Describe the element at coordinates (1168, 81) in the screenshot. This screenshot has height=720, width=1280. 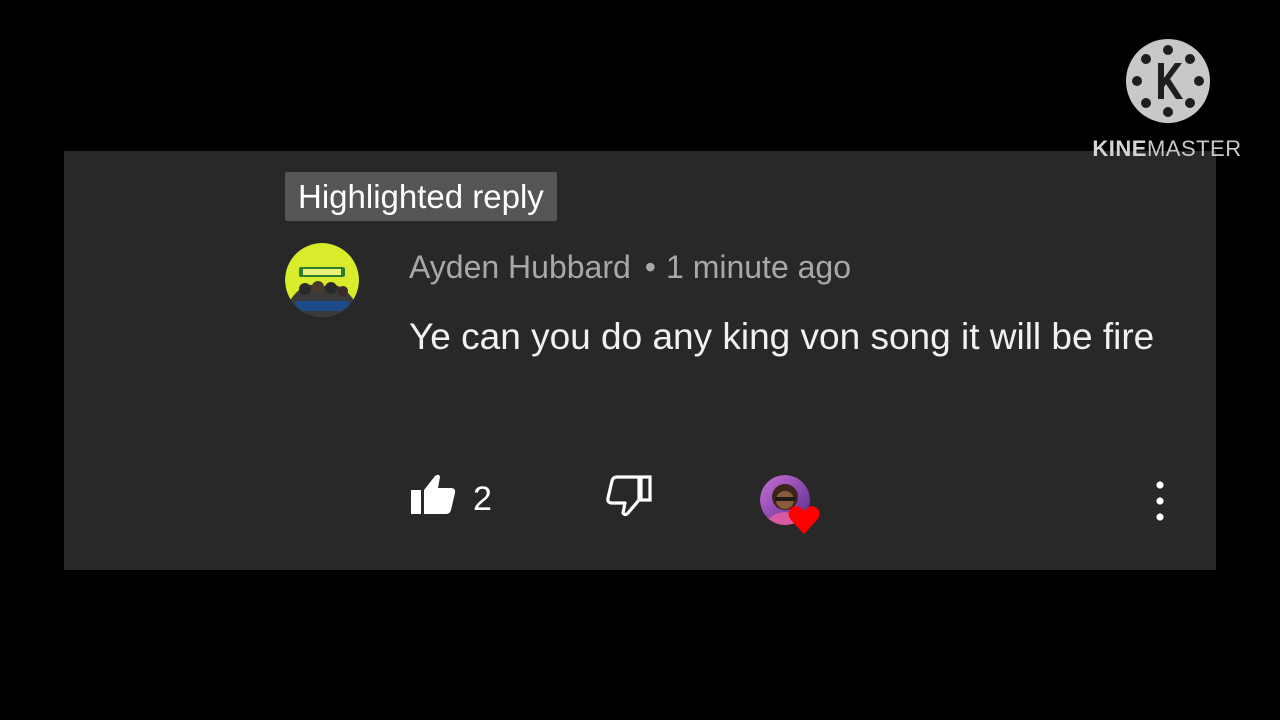
I see `kinemaster-logo-icon` at that location.